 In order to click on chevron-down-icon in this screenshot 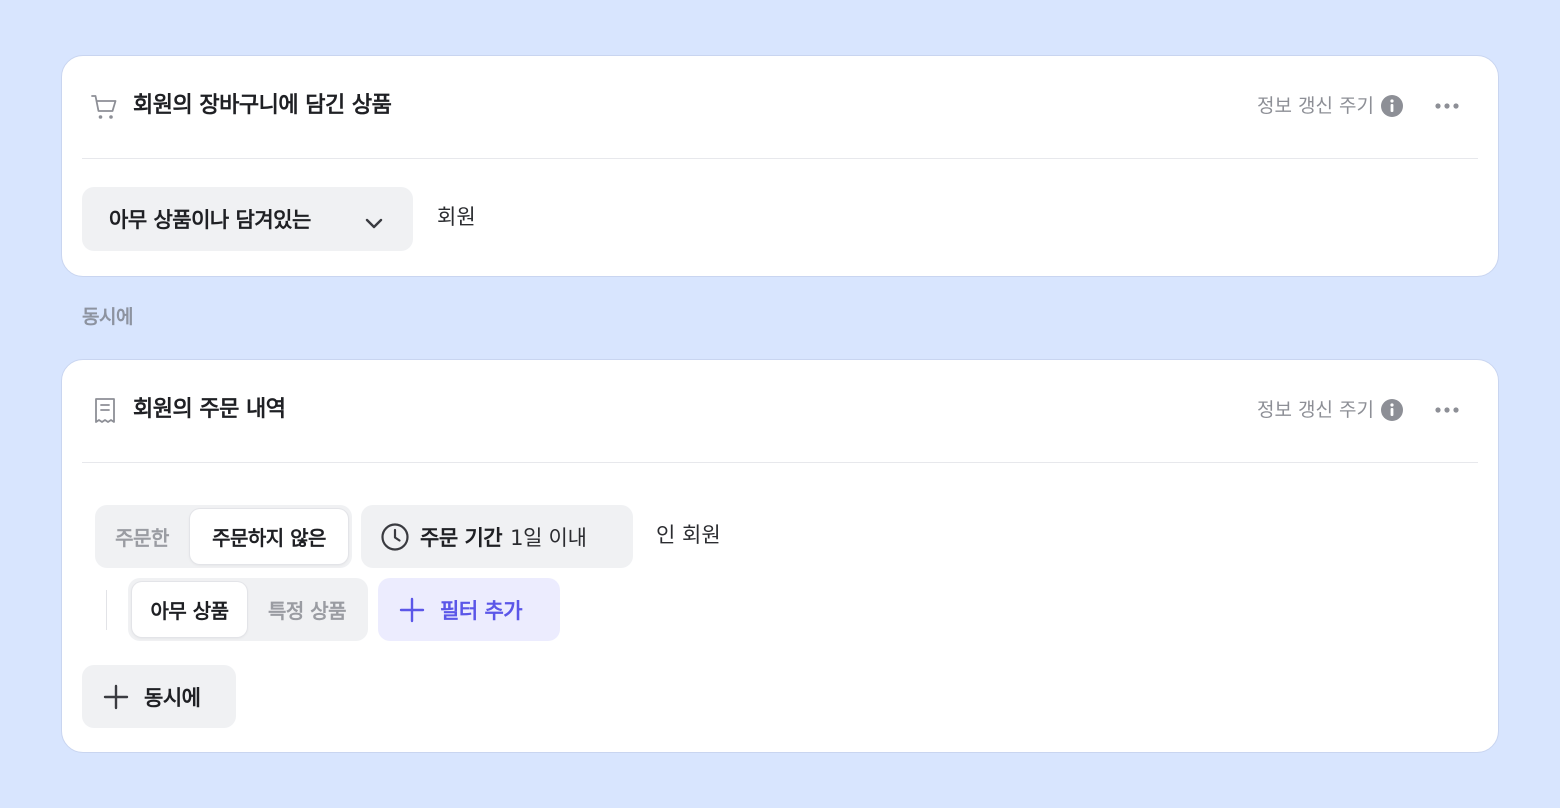, I will do `click(374, 223)`.